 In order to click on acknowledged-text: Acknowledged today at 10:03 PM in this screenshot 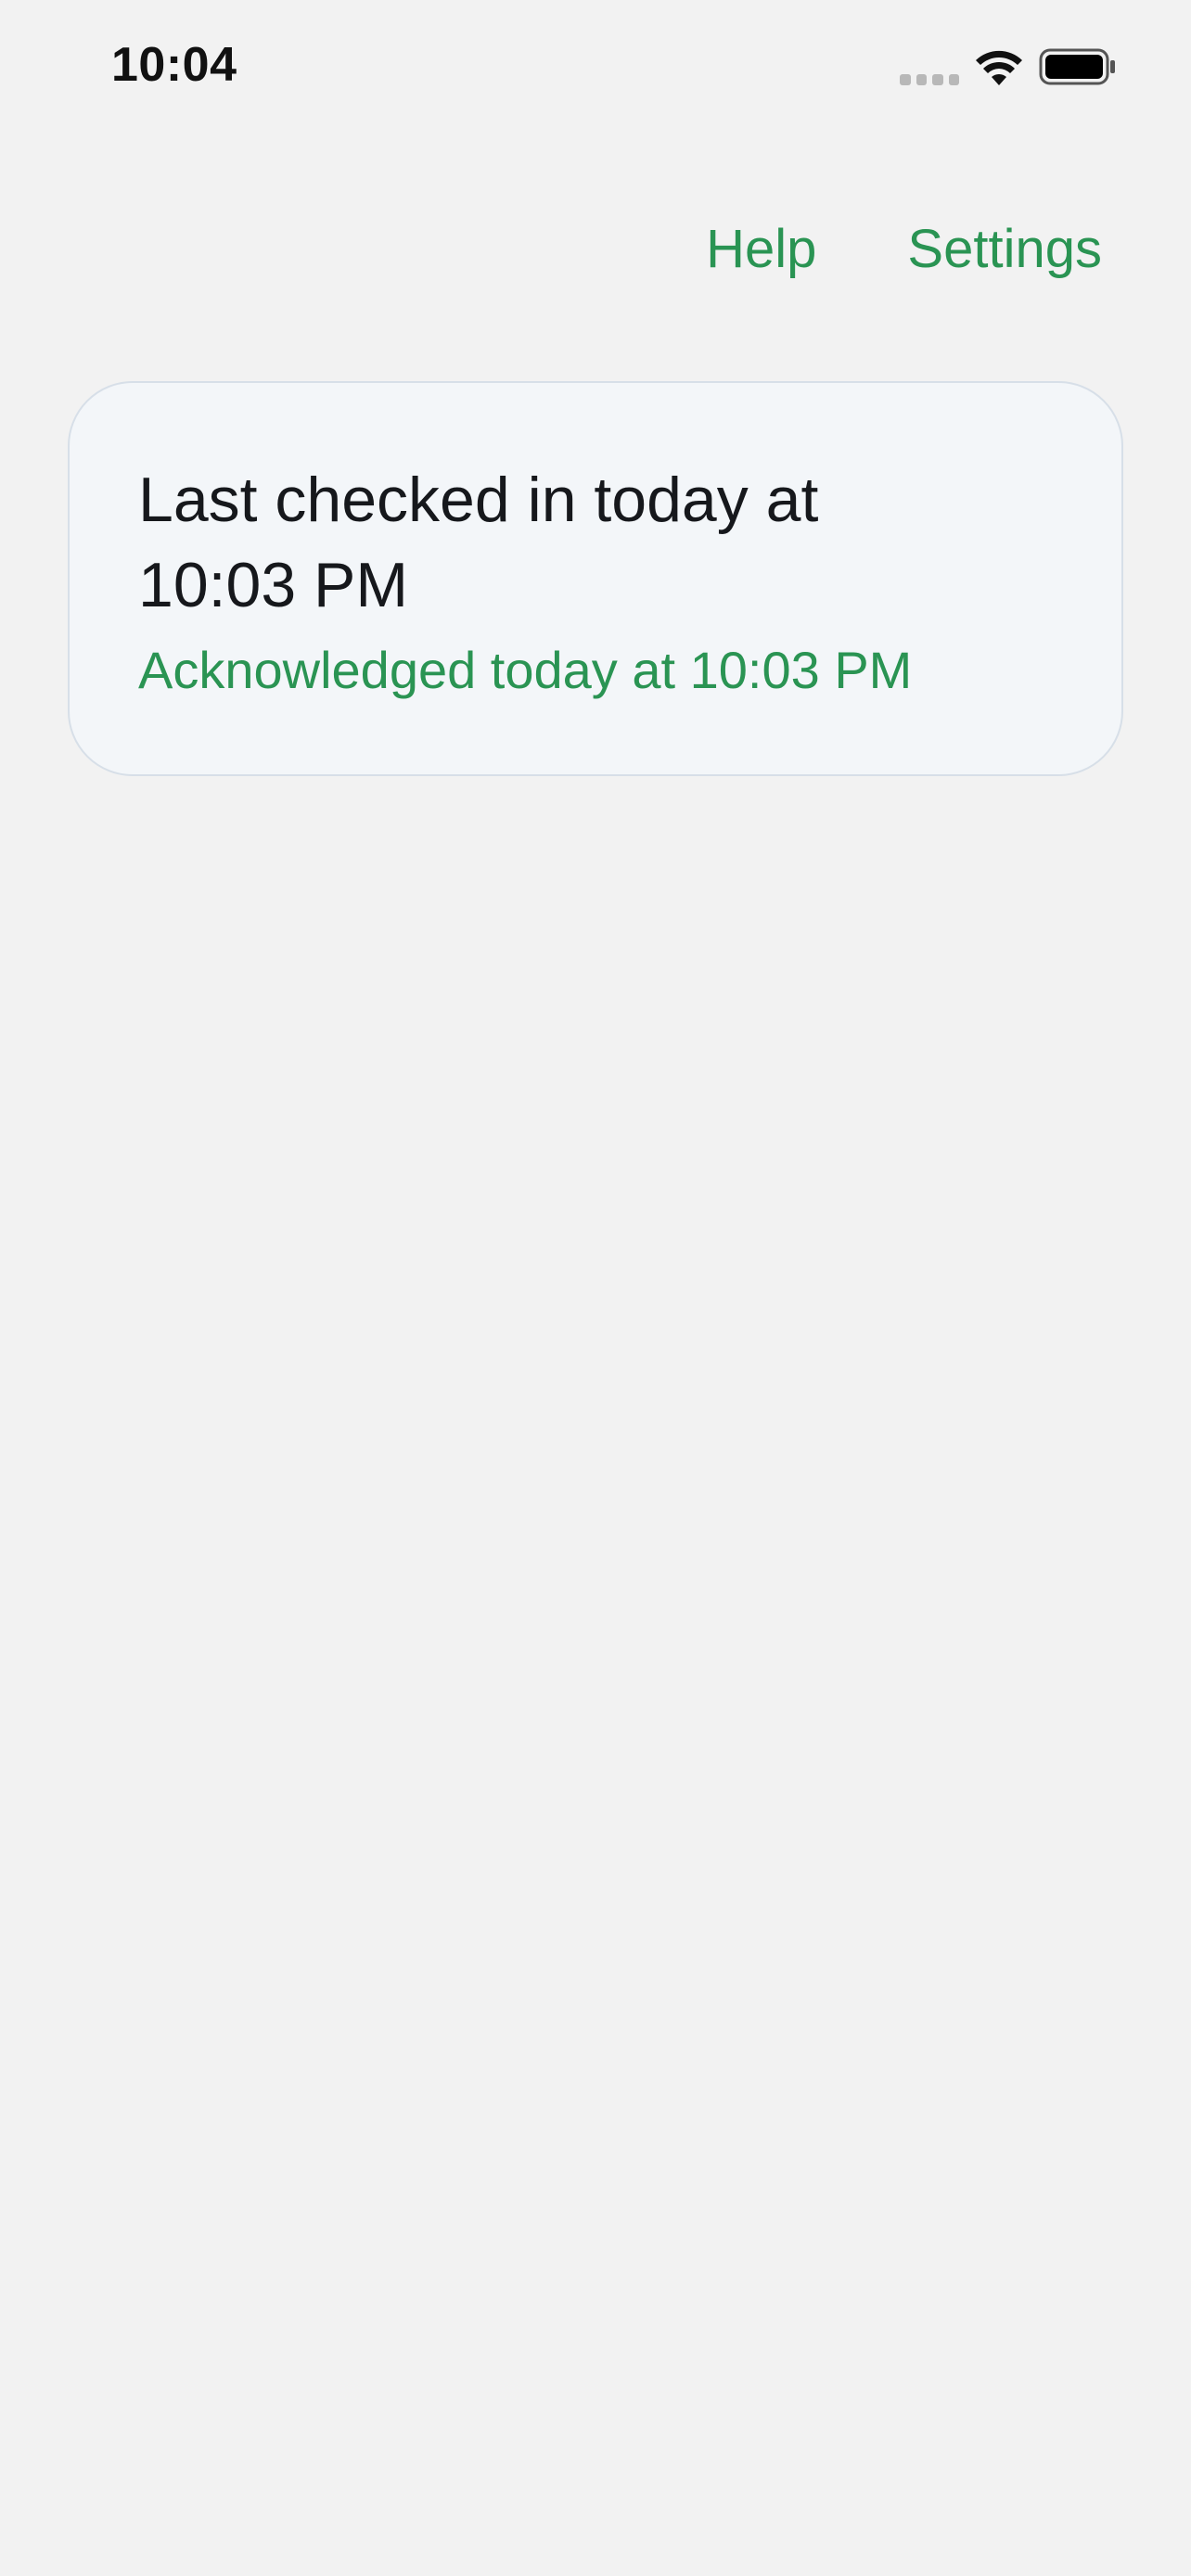, I will do `click(525, 670)`.